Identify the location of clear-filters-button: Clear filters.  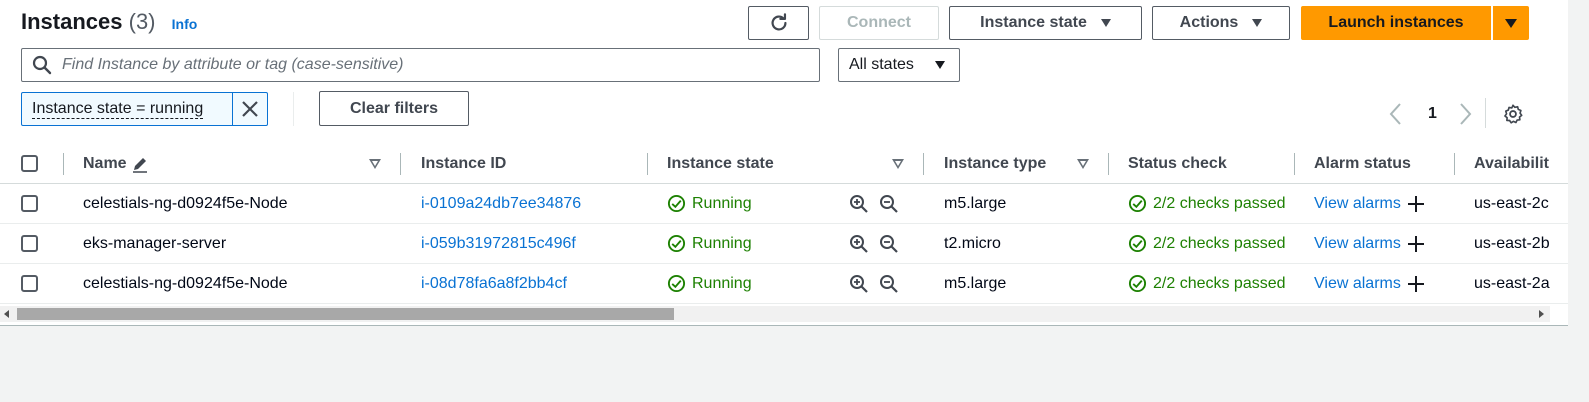
(394, 108).